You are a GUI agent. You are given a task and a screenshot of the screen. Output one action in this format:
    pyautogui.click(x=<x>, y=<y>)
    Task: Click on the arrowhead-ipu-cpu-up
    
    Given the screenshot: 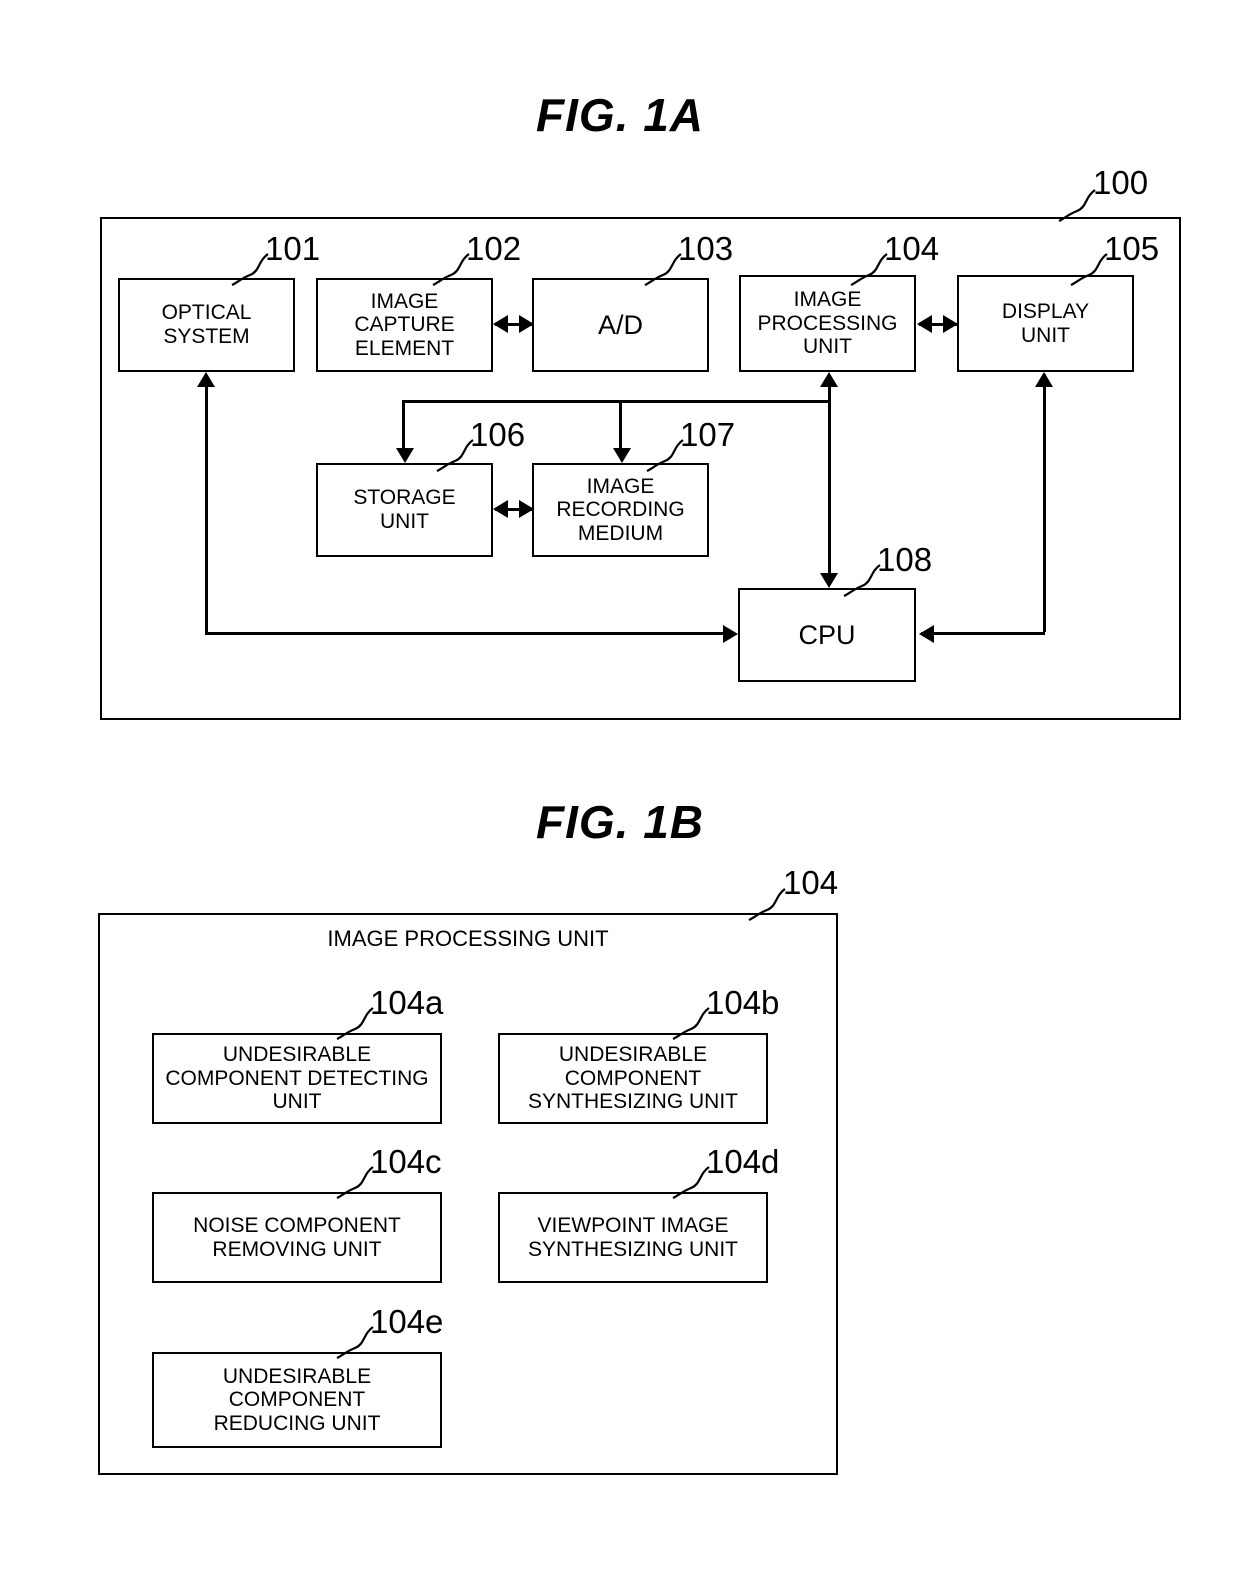 What is the action you would take?
    pyautogui.click(x=829, y=379)
    